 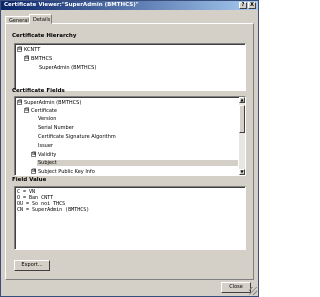 I want to click on field-node-label: Version, so click(x=47, y=119).